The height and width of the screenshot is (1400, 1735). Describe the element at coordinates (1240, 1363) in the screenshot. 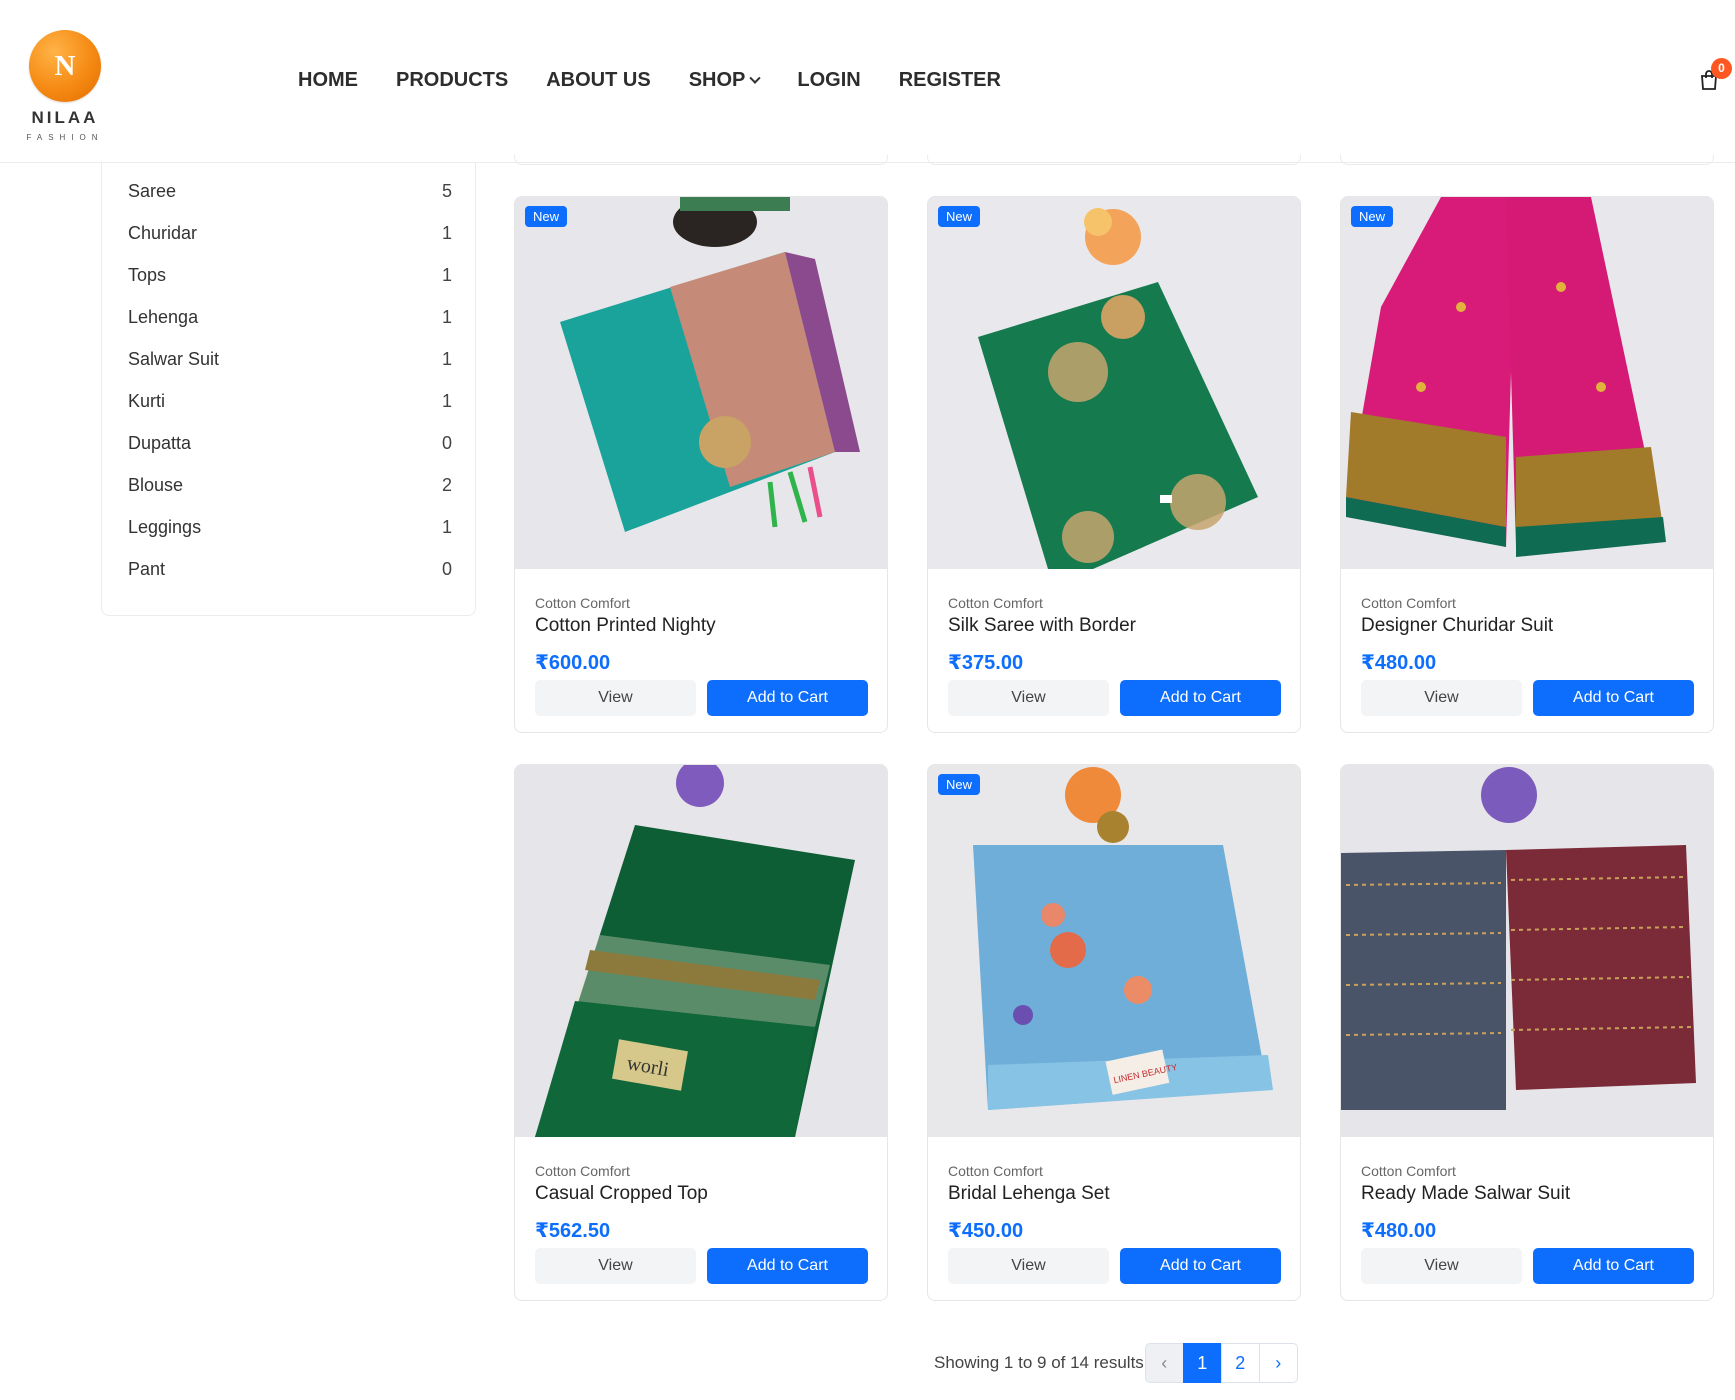

I see `page-2-button: 2` at that location.